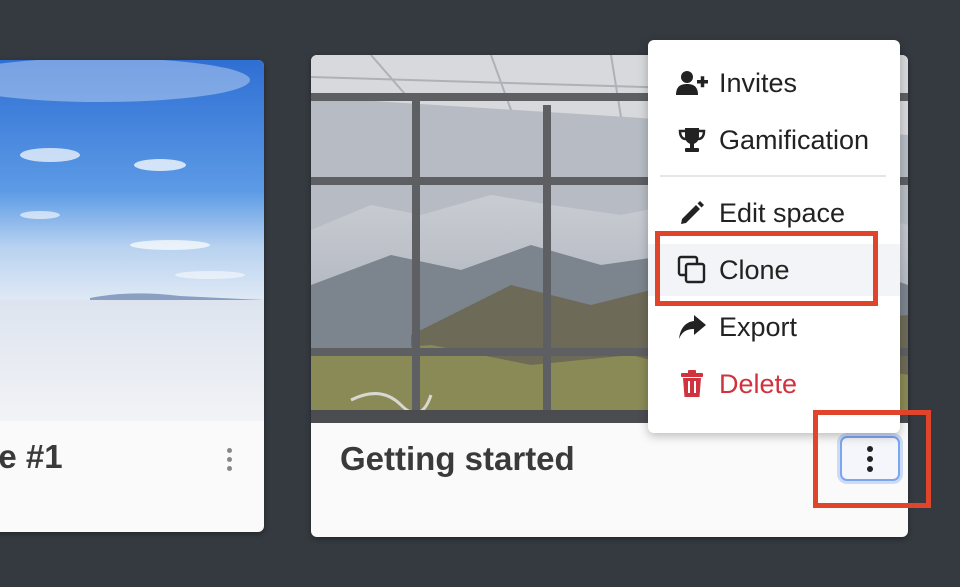  I want to click on menu-item-edit-space: Edit space, so click(774, 213).